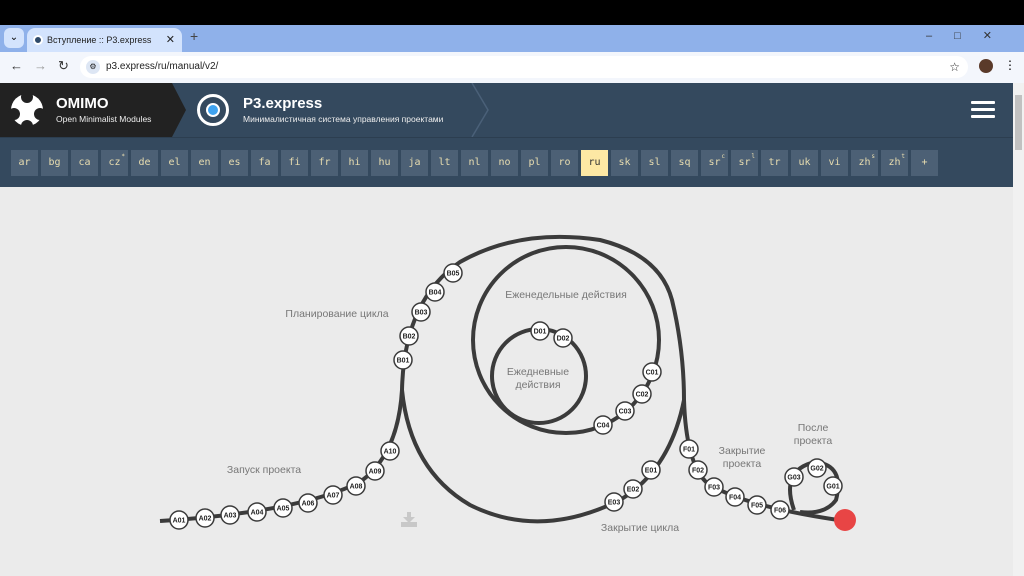 Image resolution: width=1024 pixels, height=576 pixels. I want to click on step-node-label: A04, so click(257, 513).